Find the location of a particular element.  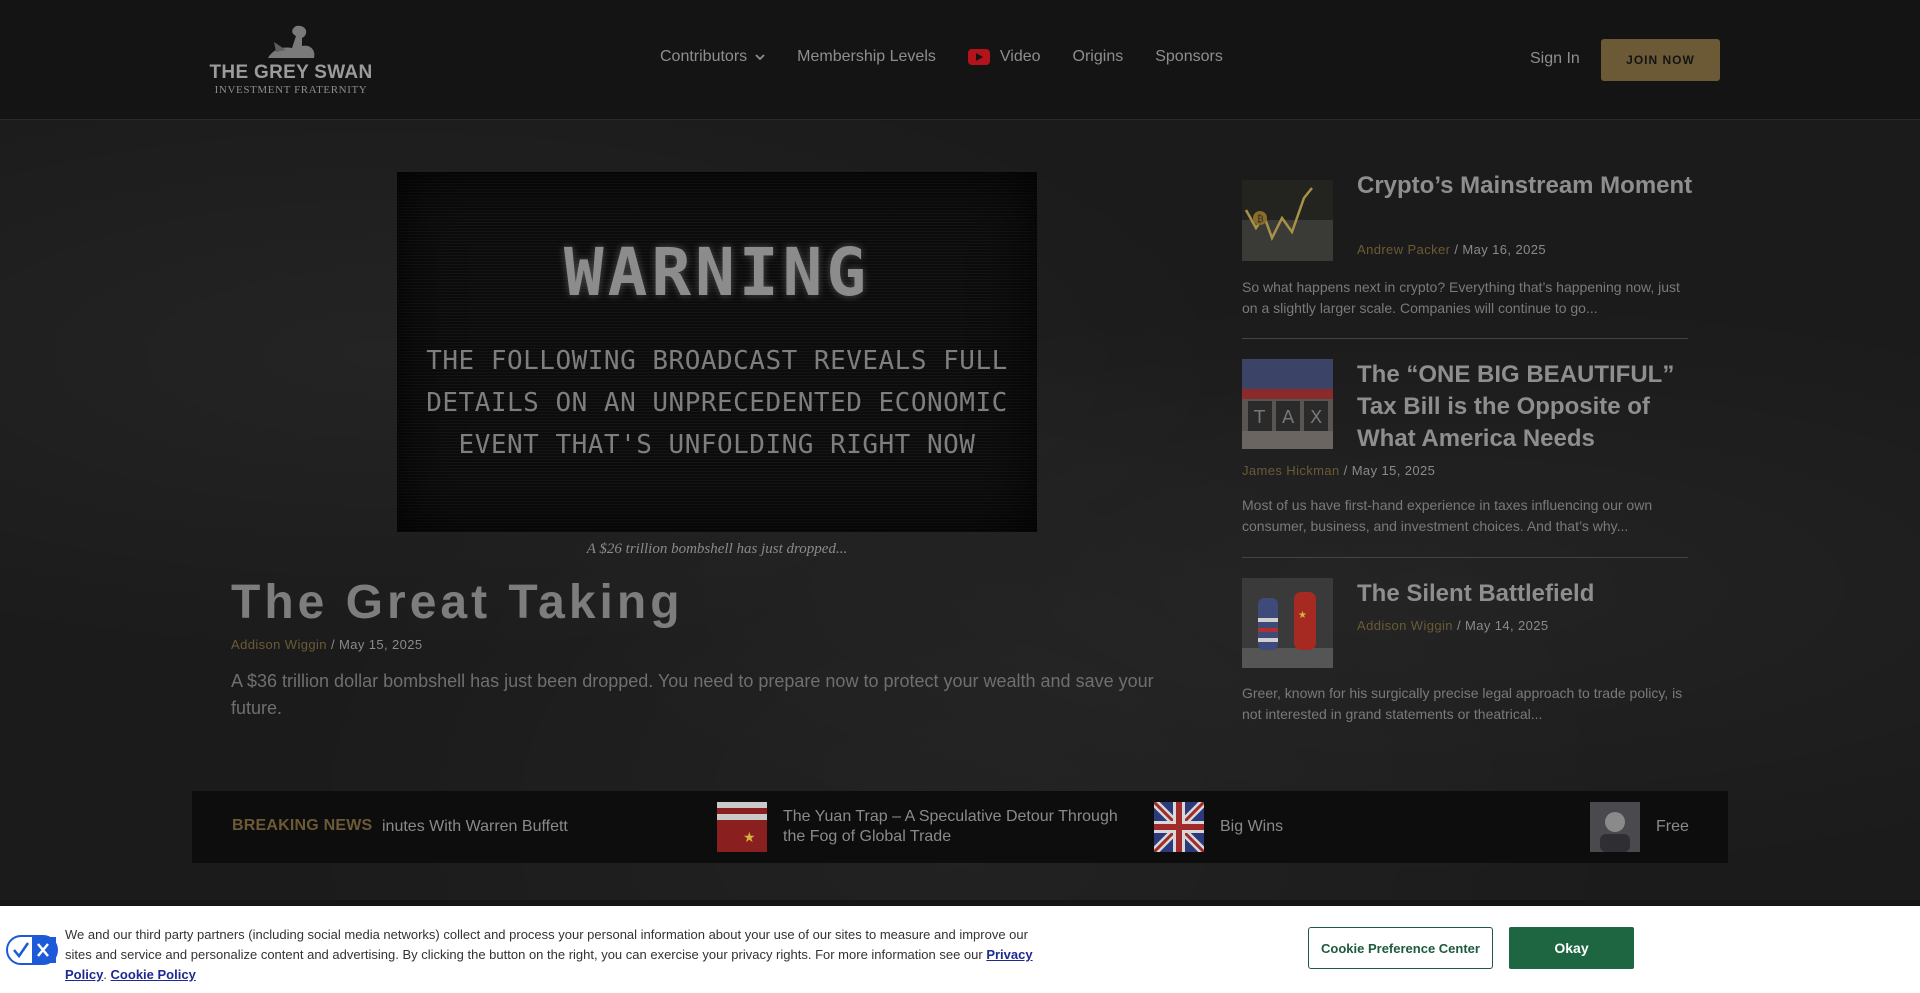

hero-warning-line: EVENT THAT'S UNFOLDING RIGHT NOW is located at coordinates (717, 445).